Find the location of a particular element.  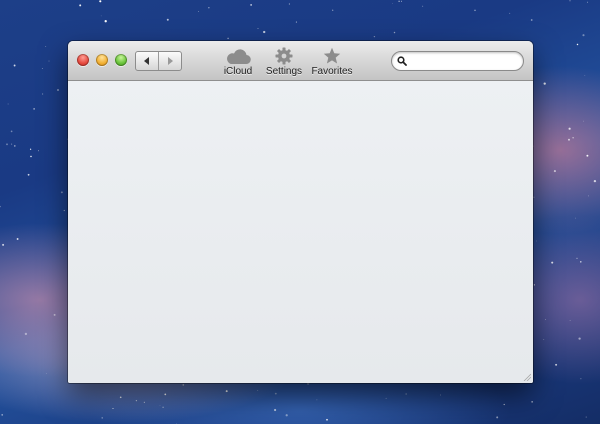

star-icon is located at coordinates (332, 55).